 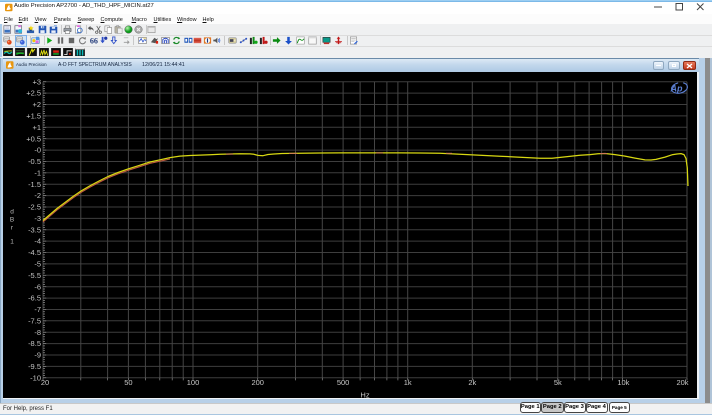 What do you see at coordinates (682, 382) in the screenshot?
I see `svg-text: 20k` at bounding box center [682, 382].